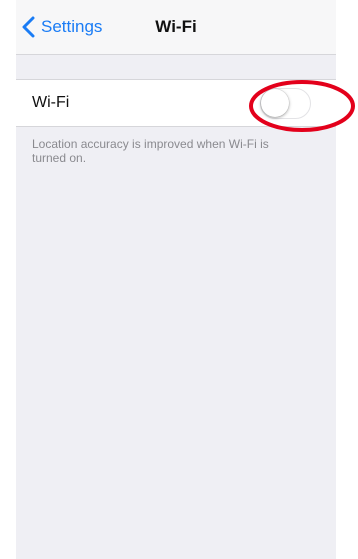 This screenshot has width=358, height=559. I want to click on page-title: Wi-Fi, so click(176, 26).